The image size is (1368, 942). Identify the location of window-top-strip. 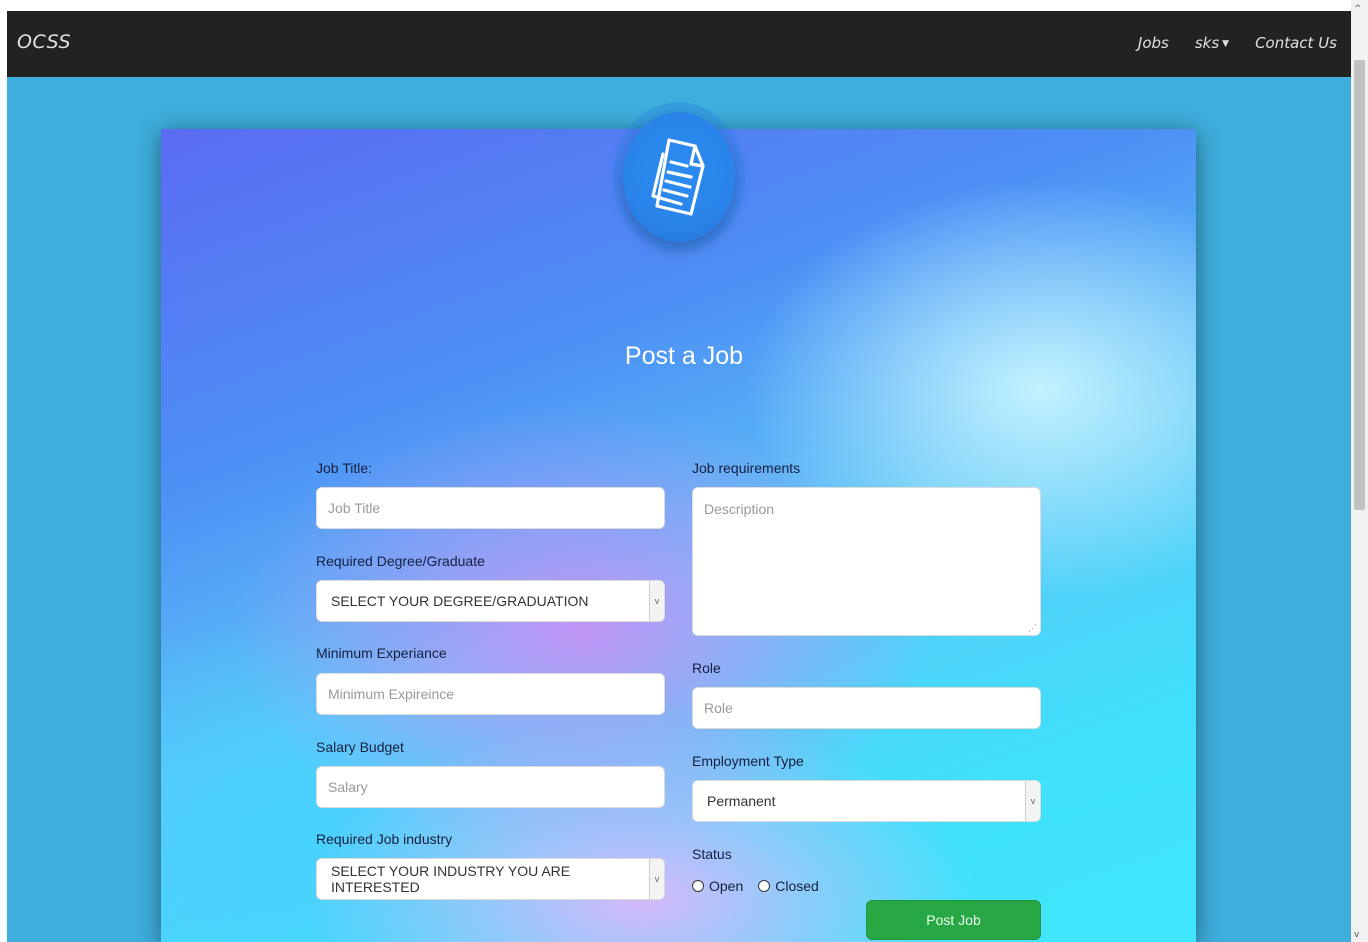
(684, 5).